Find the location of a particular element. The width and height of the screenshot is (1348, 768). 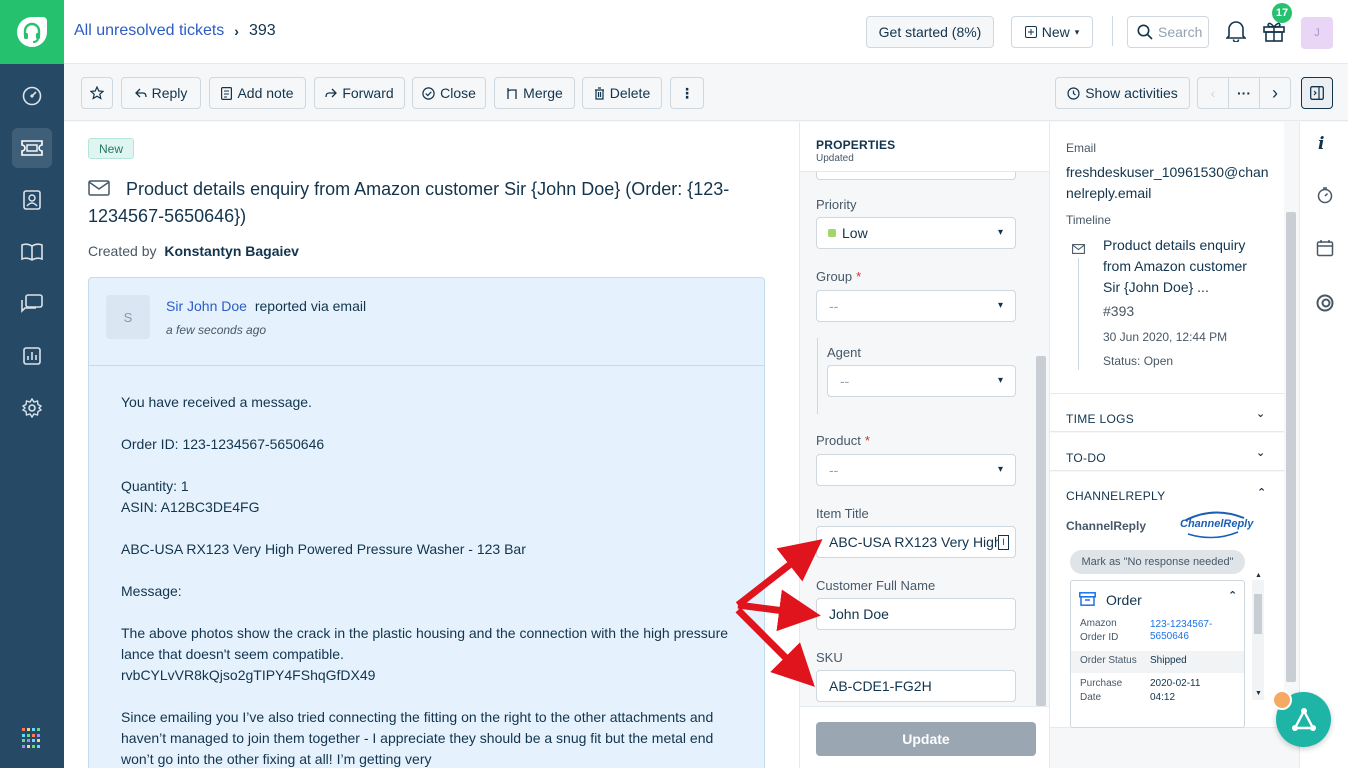

forward-label: Forward is located at coordinates (368, 93).